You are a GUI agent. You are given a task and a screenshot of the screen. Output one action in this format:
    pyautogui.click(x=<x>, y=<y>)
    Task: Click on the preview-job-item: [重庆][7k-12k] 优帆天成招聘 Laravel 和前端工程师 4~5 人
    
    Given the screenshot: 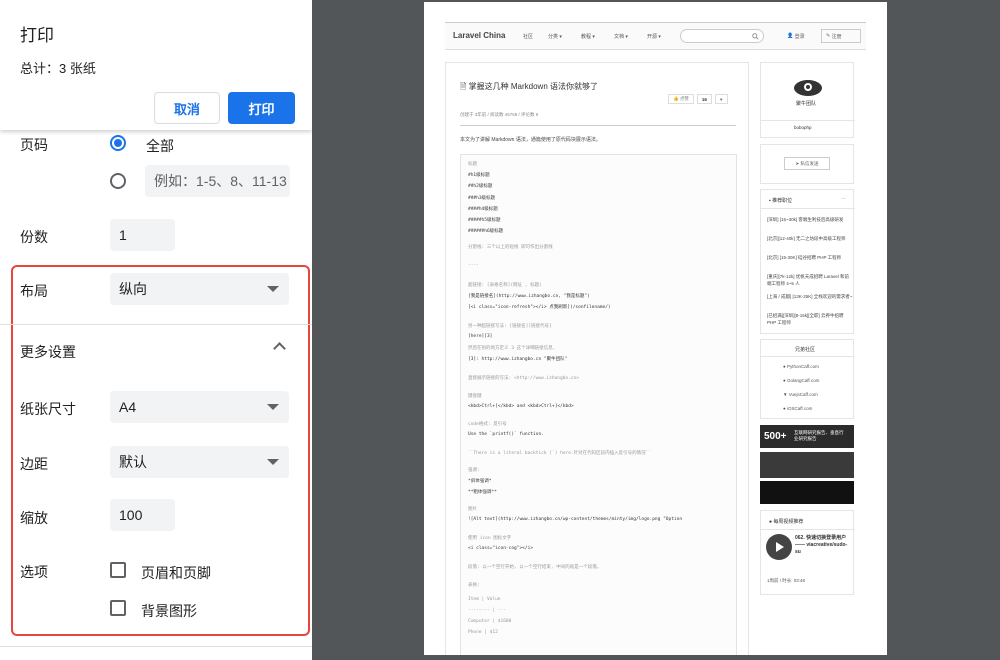 What is the action you would take?
    pyautogui.click(x=808, y=280)
    